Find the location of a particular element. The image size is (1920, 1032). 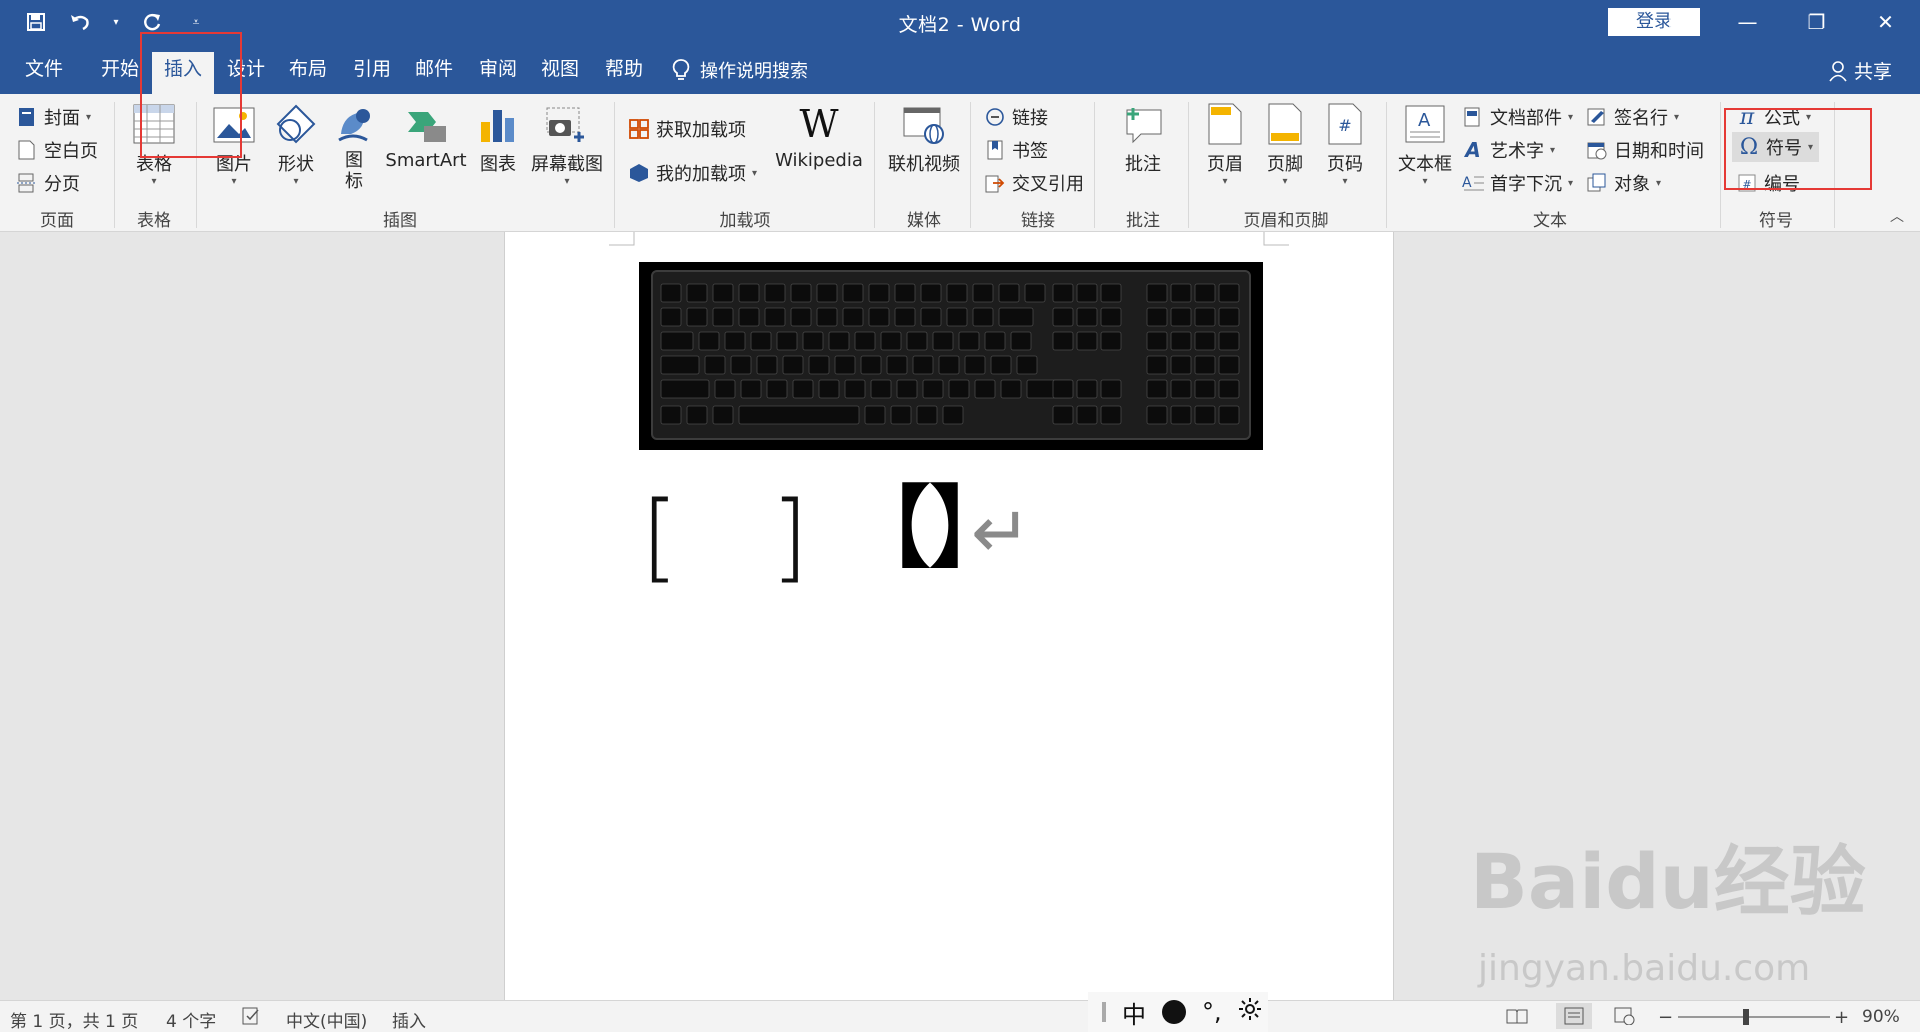

screenshot-button: 屏幕截图 ▾ is located at coordinates (567, 144).